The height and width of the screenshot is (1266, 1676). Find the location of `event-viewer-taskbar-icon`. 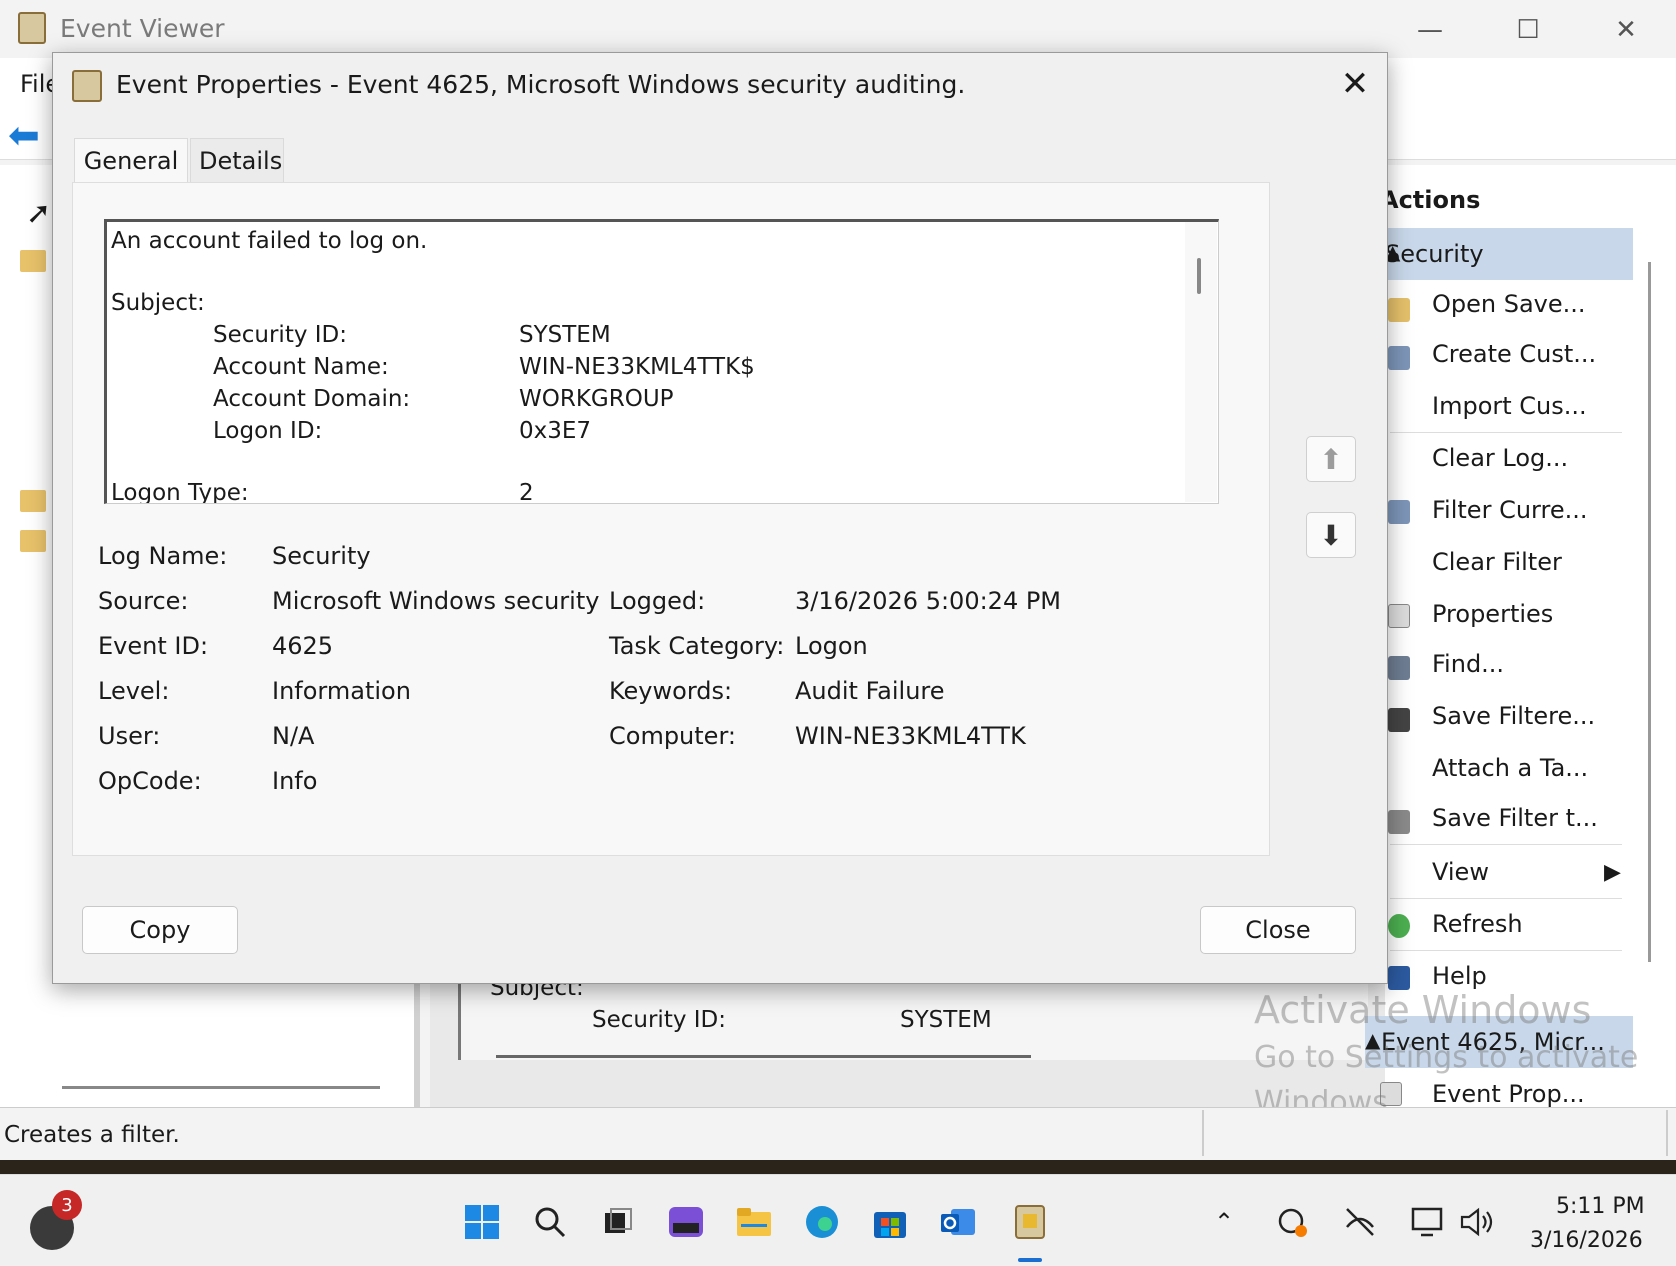

event-viewer-taskbar-icon is located at coordinates (1030, 1222).